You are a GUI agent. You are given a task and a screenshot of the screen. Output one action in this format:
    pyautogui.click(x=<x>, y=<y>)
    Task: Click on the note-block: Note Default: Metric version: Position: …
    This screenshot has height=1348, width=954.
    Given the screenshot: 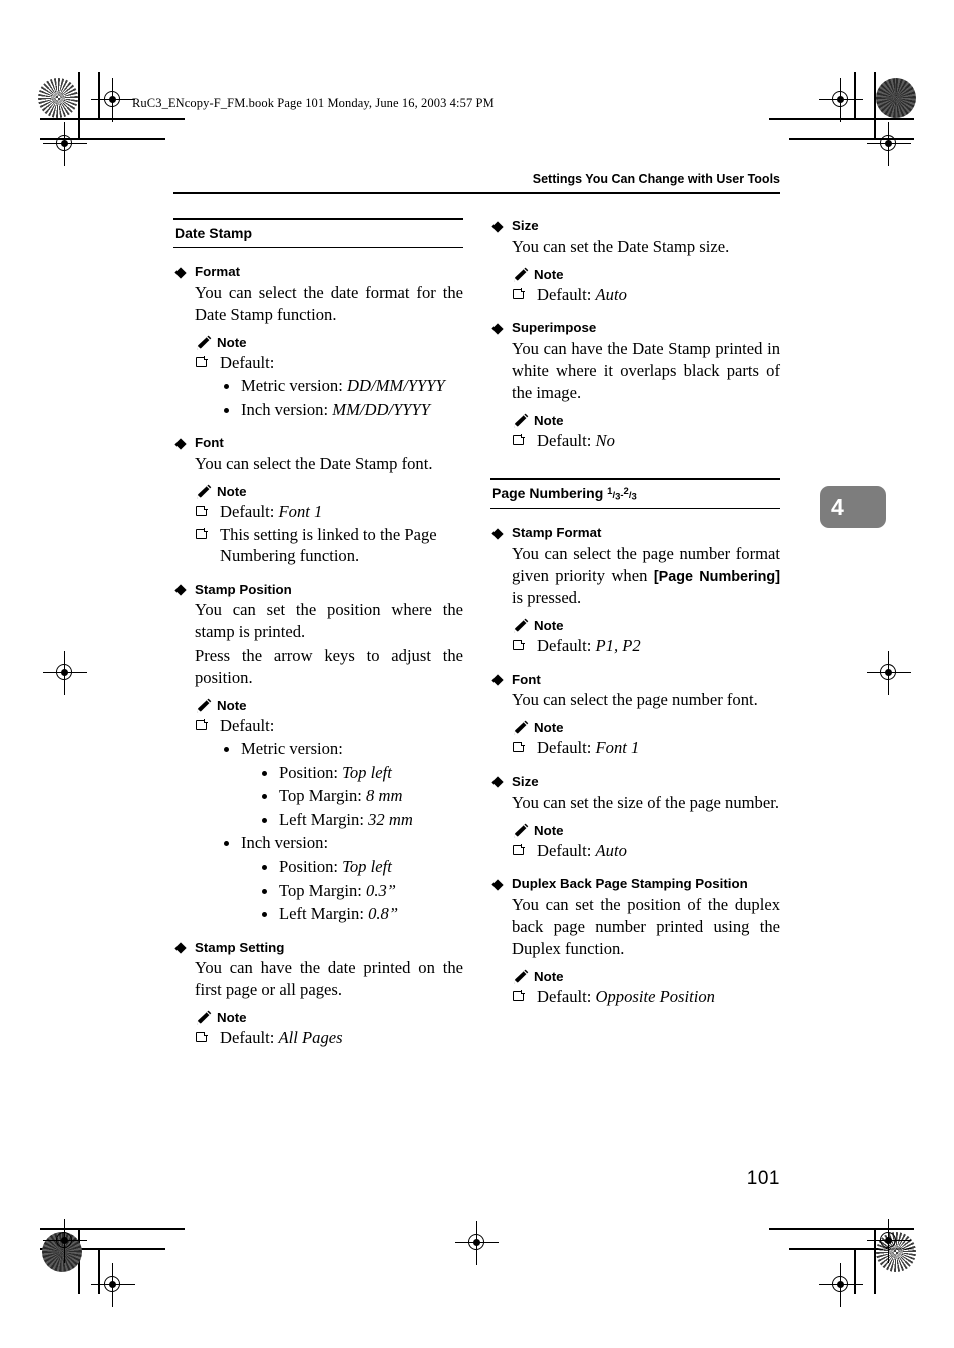 What is the action you would take?
    pyautogui.click(x=318, y=811)
    